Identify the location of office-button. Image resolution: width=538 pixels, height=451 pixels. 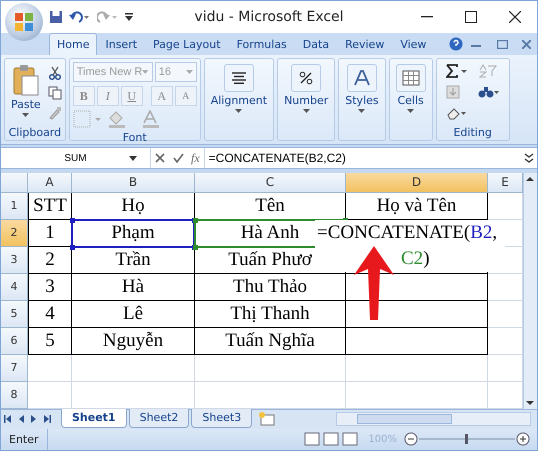
(24, 22).